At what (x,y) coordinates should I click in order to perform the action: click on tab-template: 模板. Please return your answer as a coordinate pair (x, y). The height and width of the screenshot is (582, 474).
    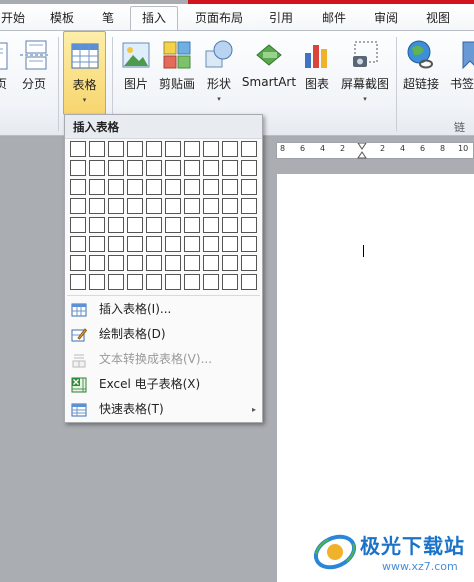
    Looking at the image, I should click on (62, 19).